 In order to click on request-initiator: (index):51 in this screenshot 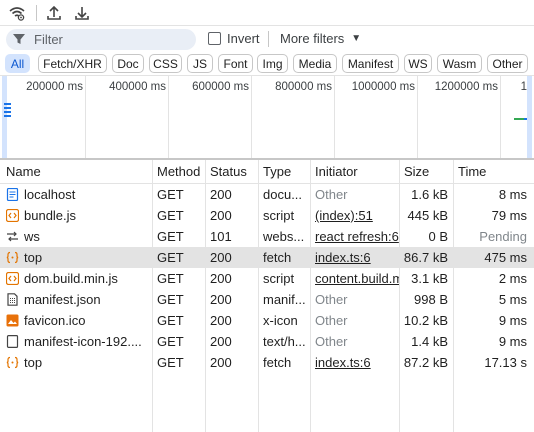, I will do `click(357, 215)`.